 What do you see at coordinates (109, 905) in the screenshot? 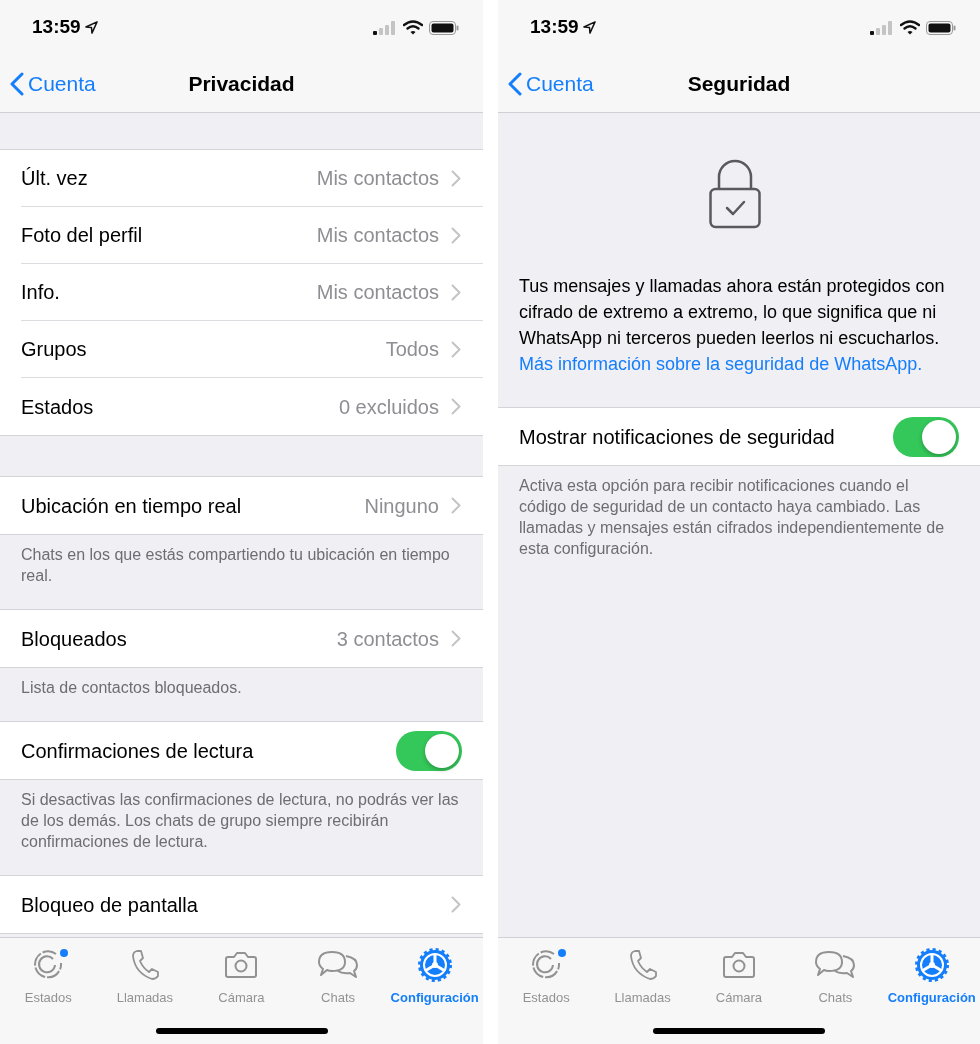
I see `row-label: Bloqueo de pantalla` at bounding box center [109, 905].